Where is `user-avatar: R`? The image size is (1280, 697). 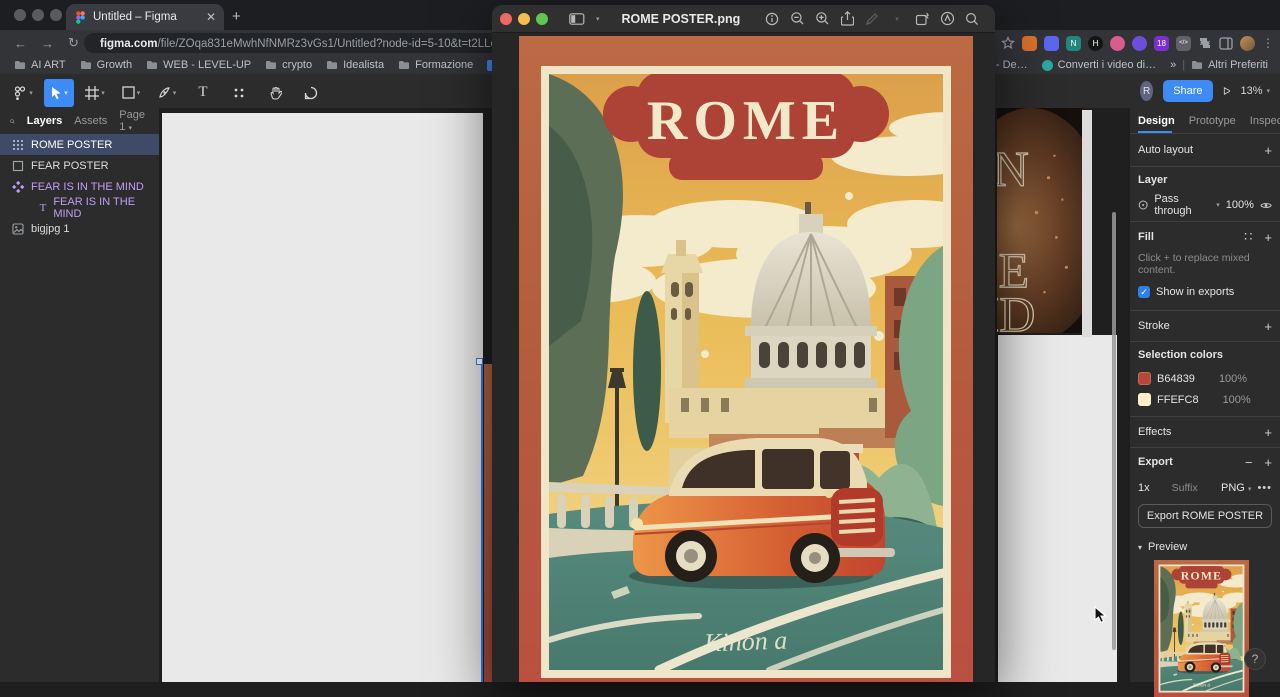 user-avatar: R is located at coordinates (1146, 91).